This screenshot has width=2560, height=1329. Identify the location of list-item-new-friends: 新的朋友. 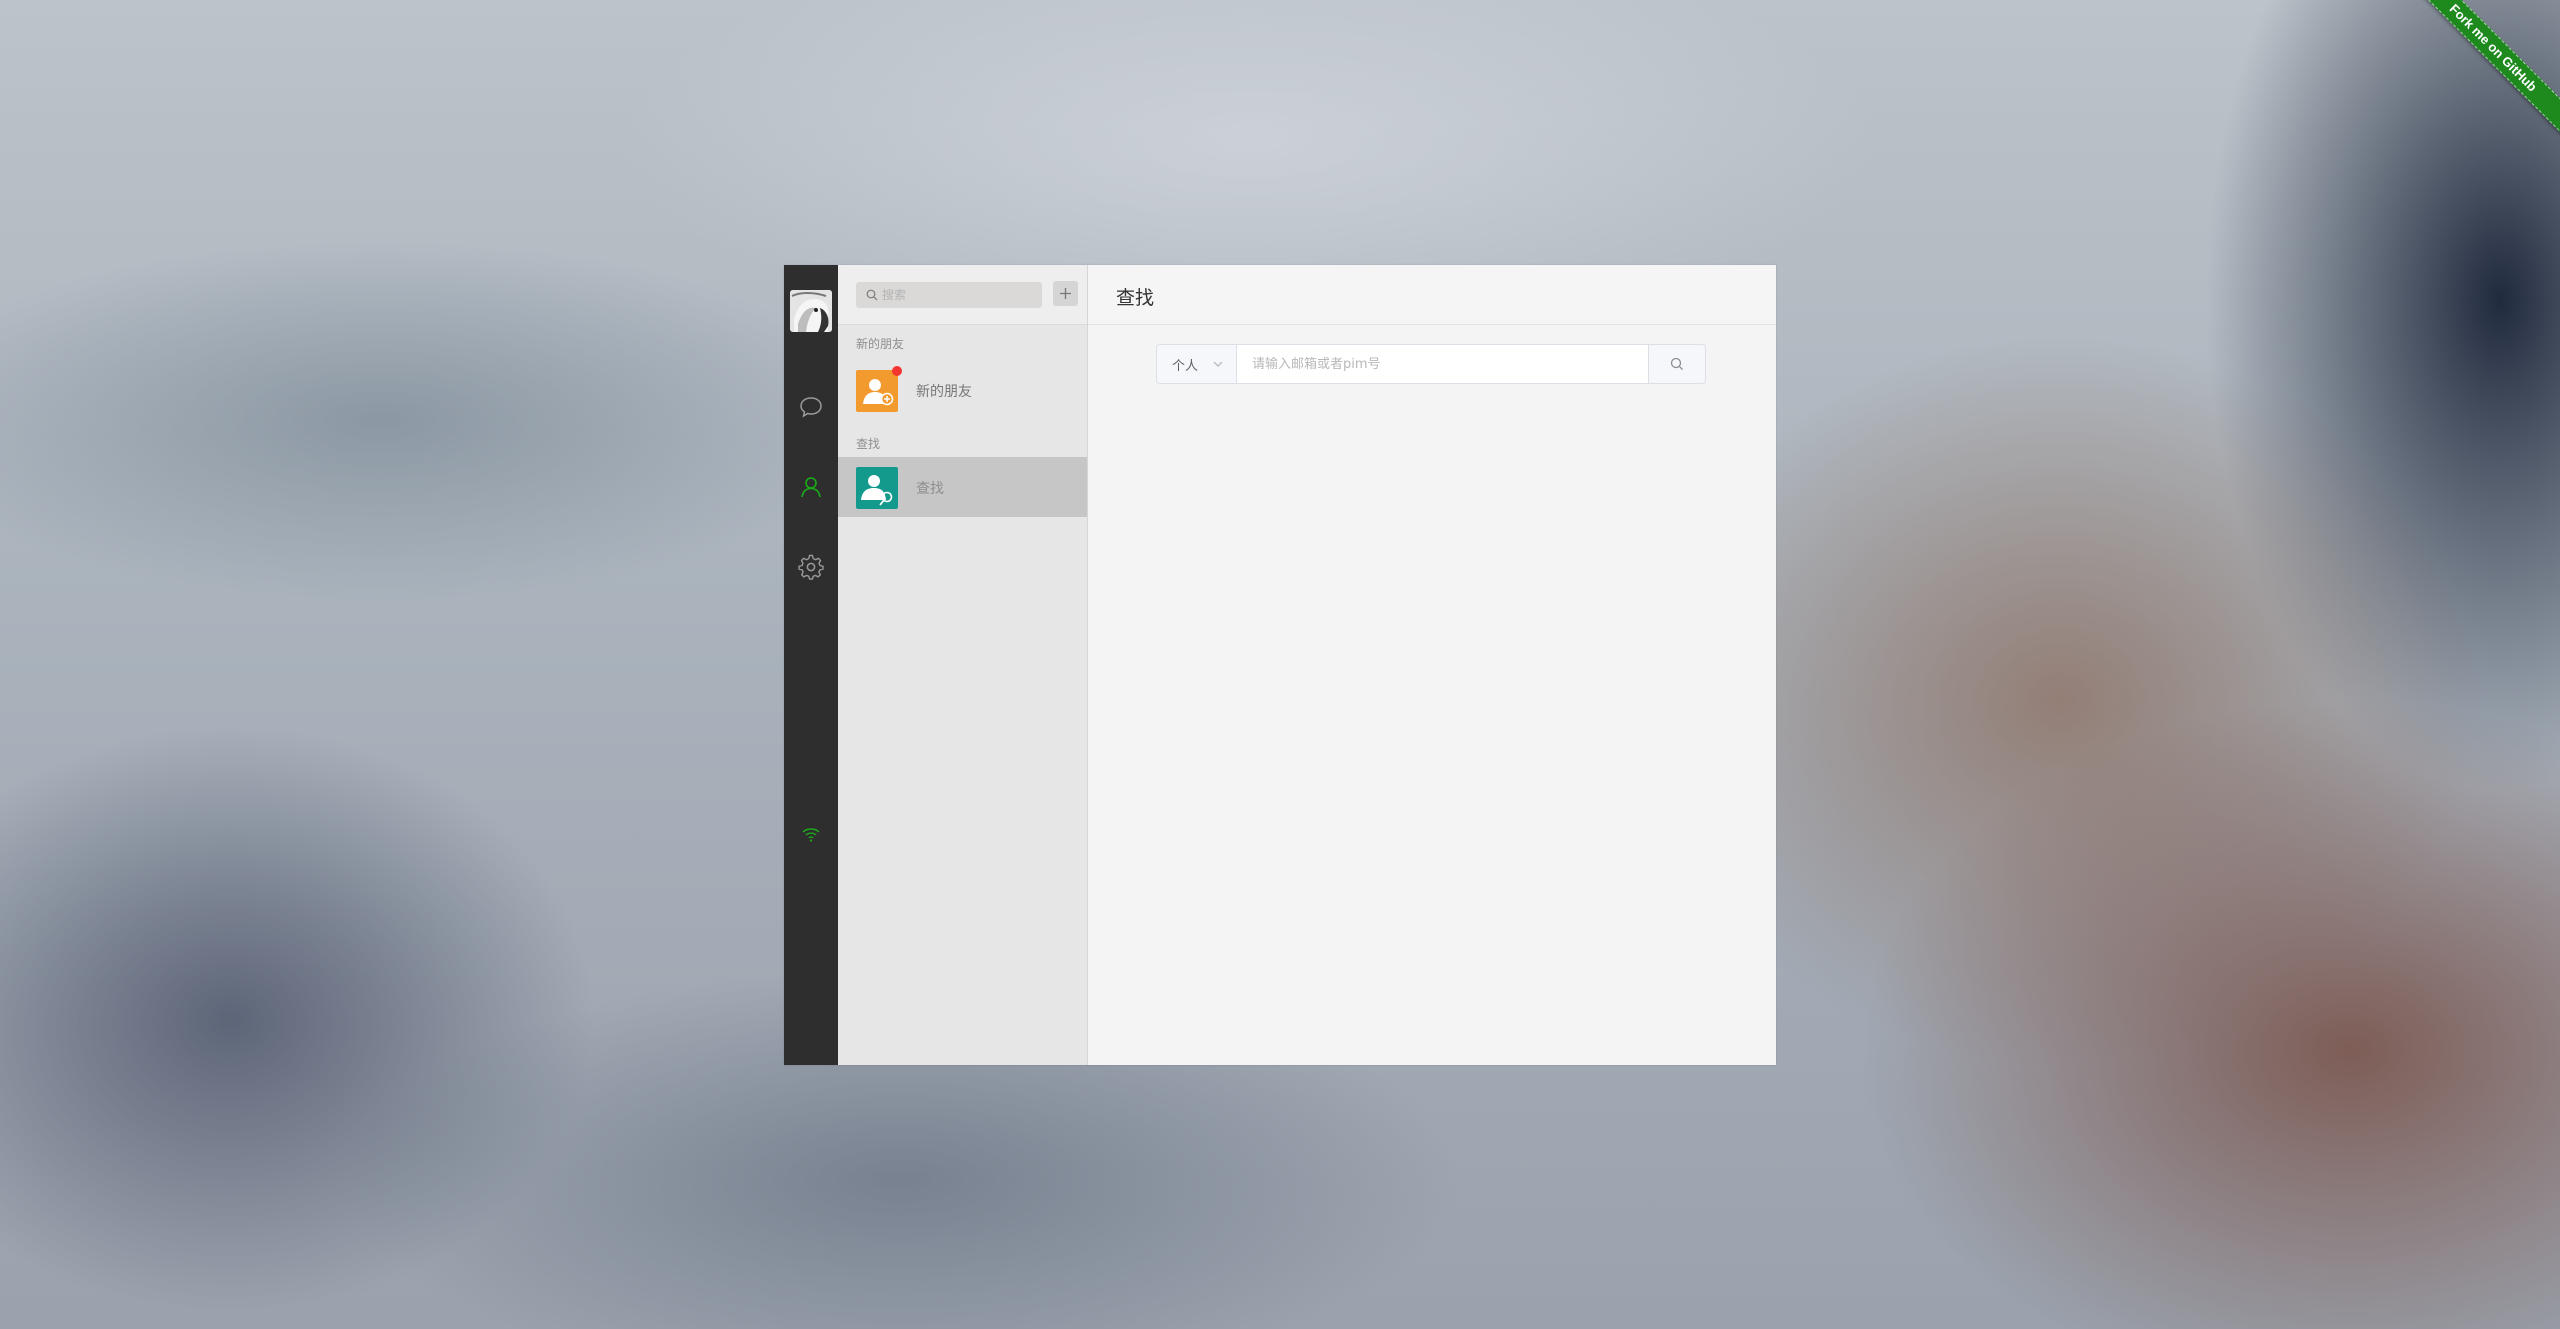
(962, 390).